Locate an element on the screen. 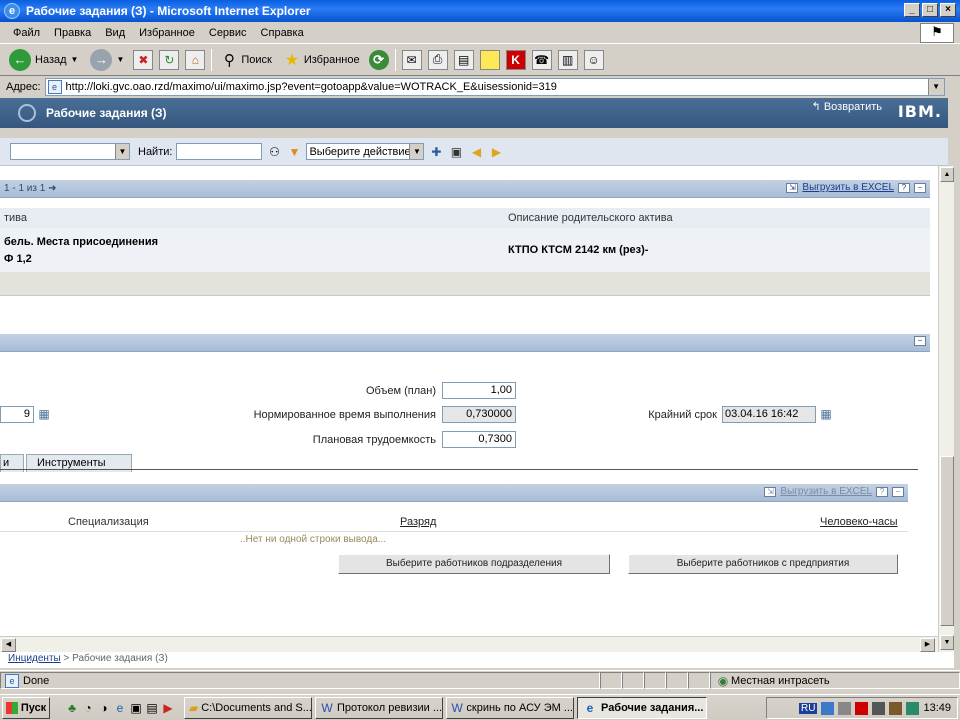 The image size is (960, 720). deadline-field: 03.04.16 16:42 is located at coordinates (769, 414).